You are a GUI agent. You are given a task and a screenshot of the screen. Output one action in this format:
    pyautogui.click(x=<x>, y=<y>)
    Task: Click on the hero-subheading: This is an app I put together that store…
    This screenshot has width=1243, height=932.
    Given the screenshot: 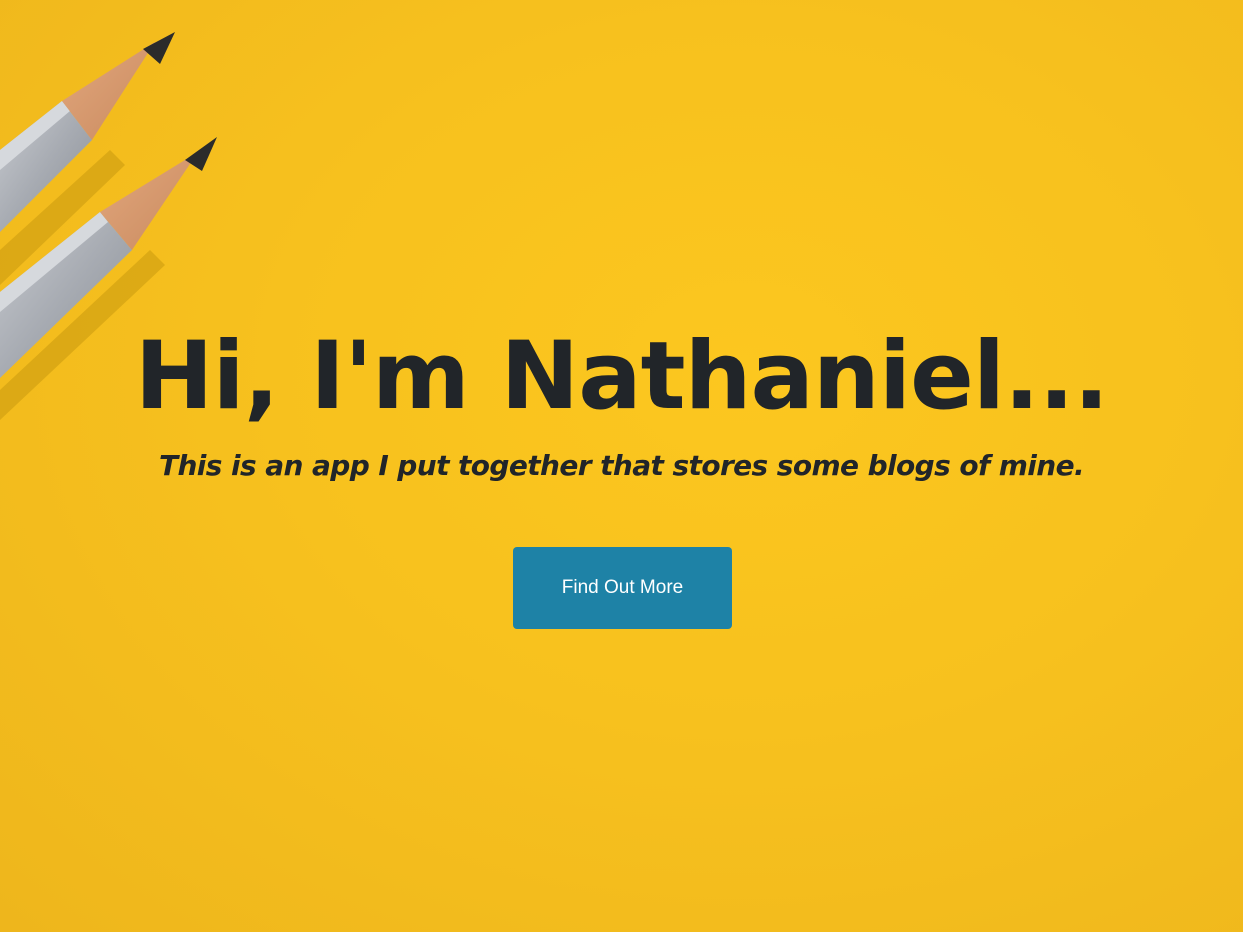 What is the action you would take?
    pyautogui.click(x=621, y=465)
    